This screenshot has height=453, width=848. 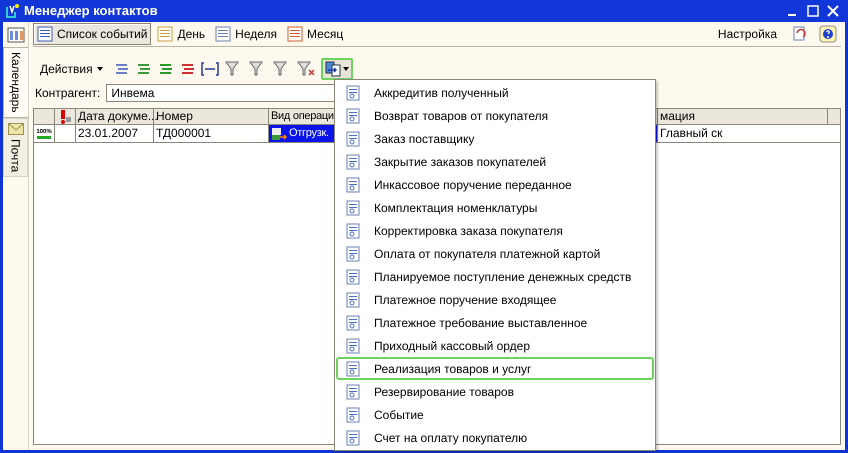 I want to click on shipment-icon, so click(x=279, y=133).